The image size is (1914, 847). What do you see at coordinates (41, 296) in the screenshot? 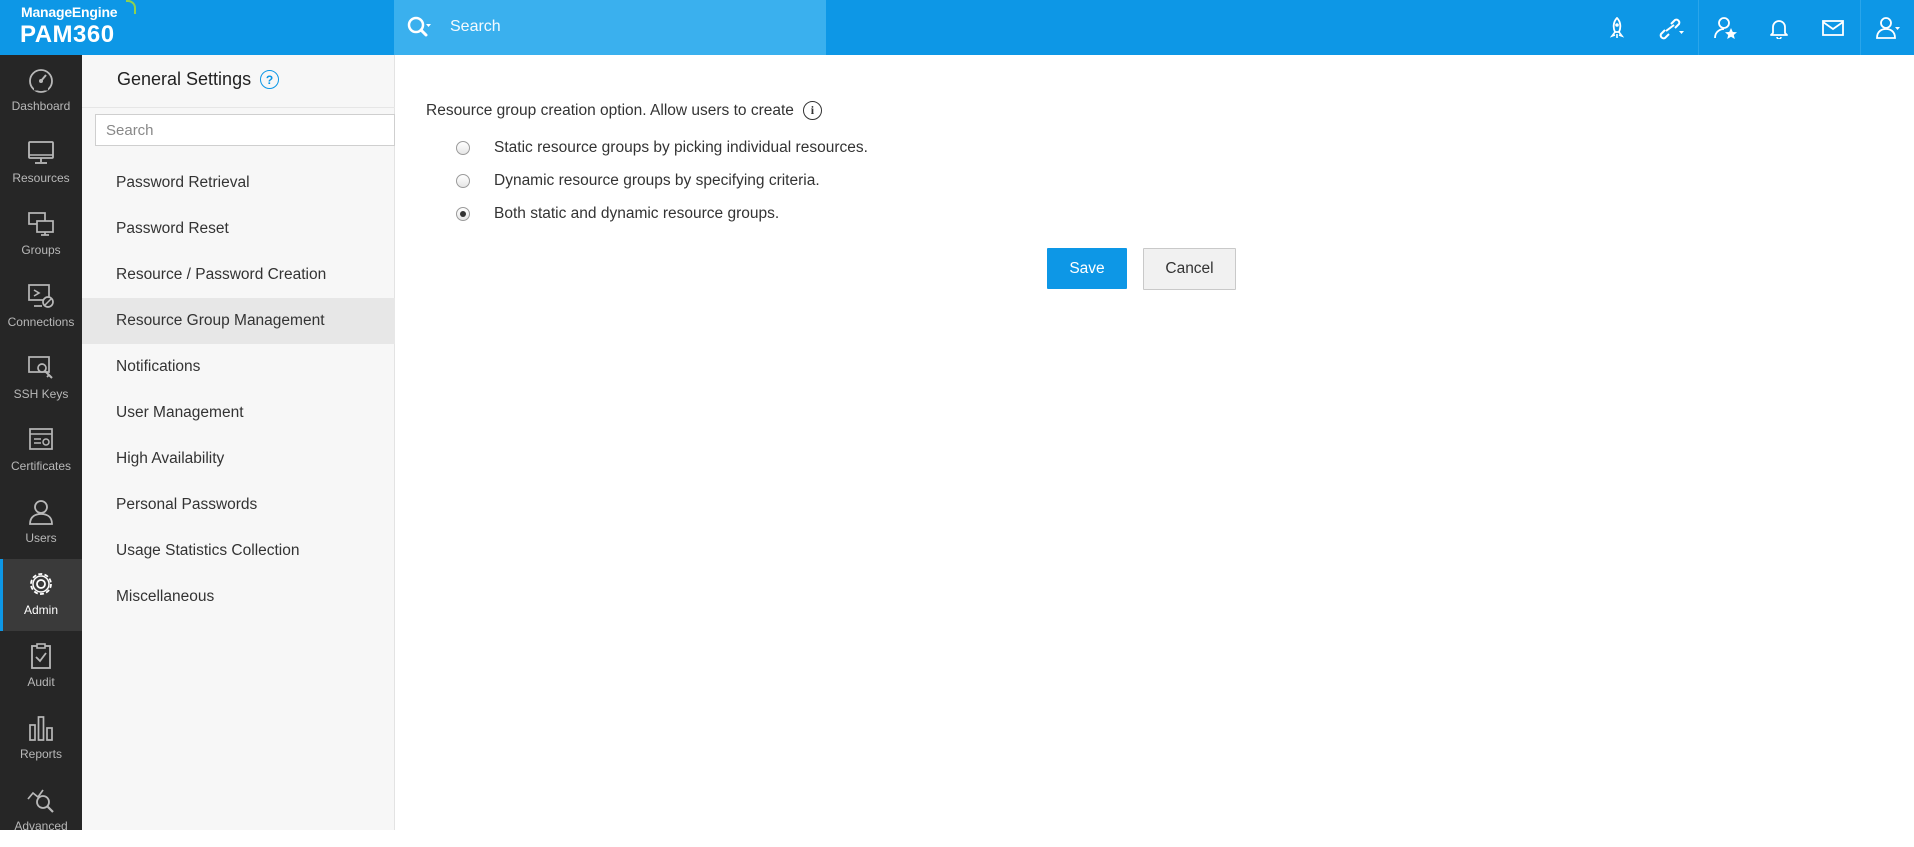
I see `connections-icon` at bounding box center [41, 296].